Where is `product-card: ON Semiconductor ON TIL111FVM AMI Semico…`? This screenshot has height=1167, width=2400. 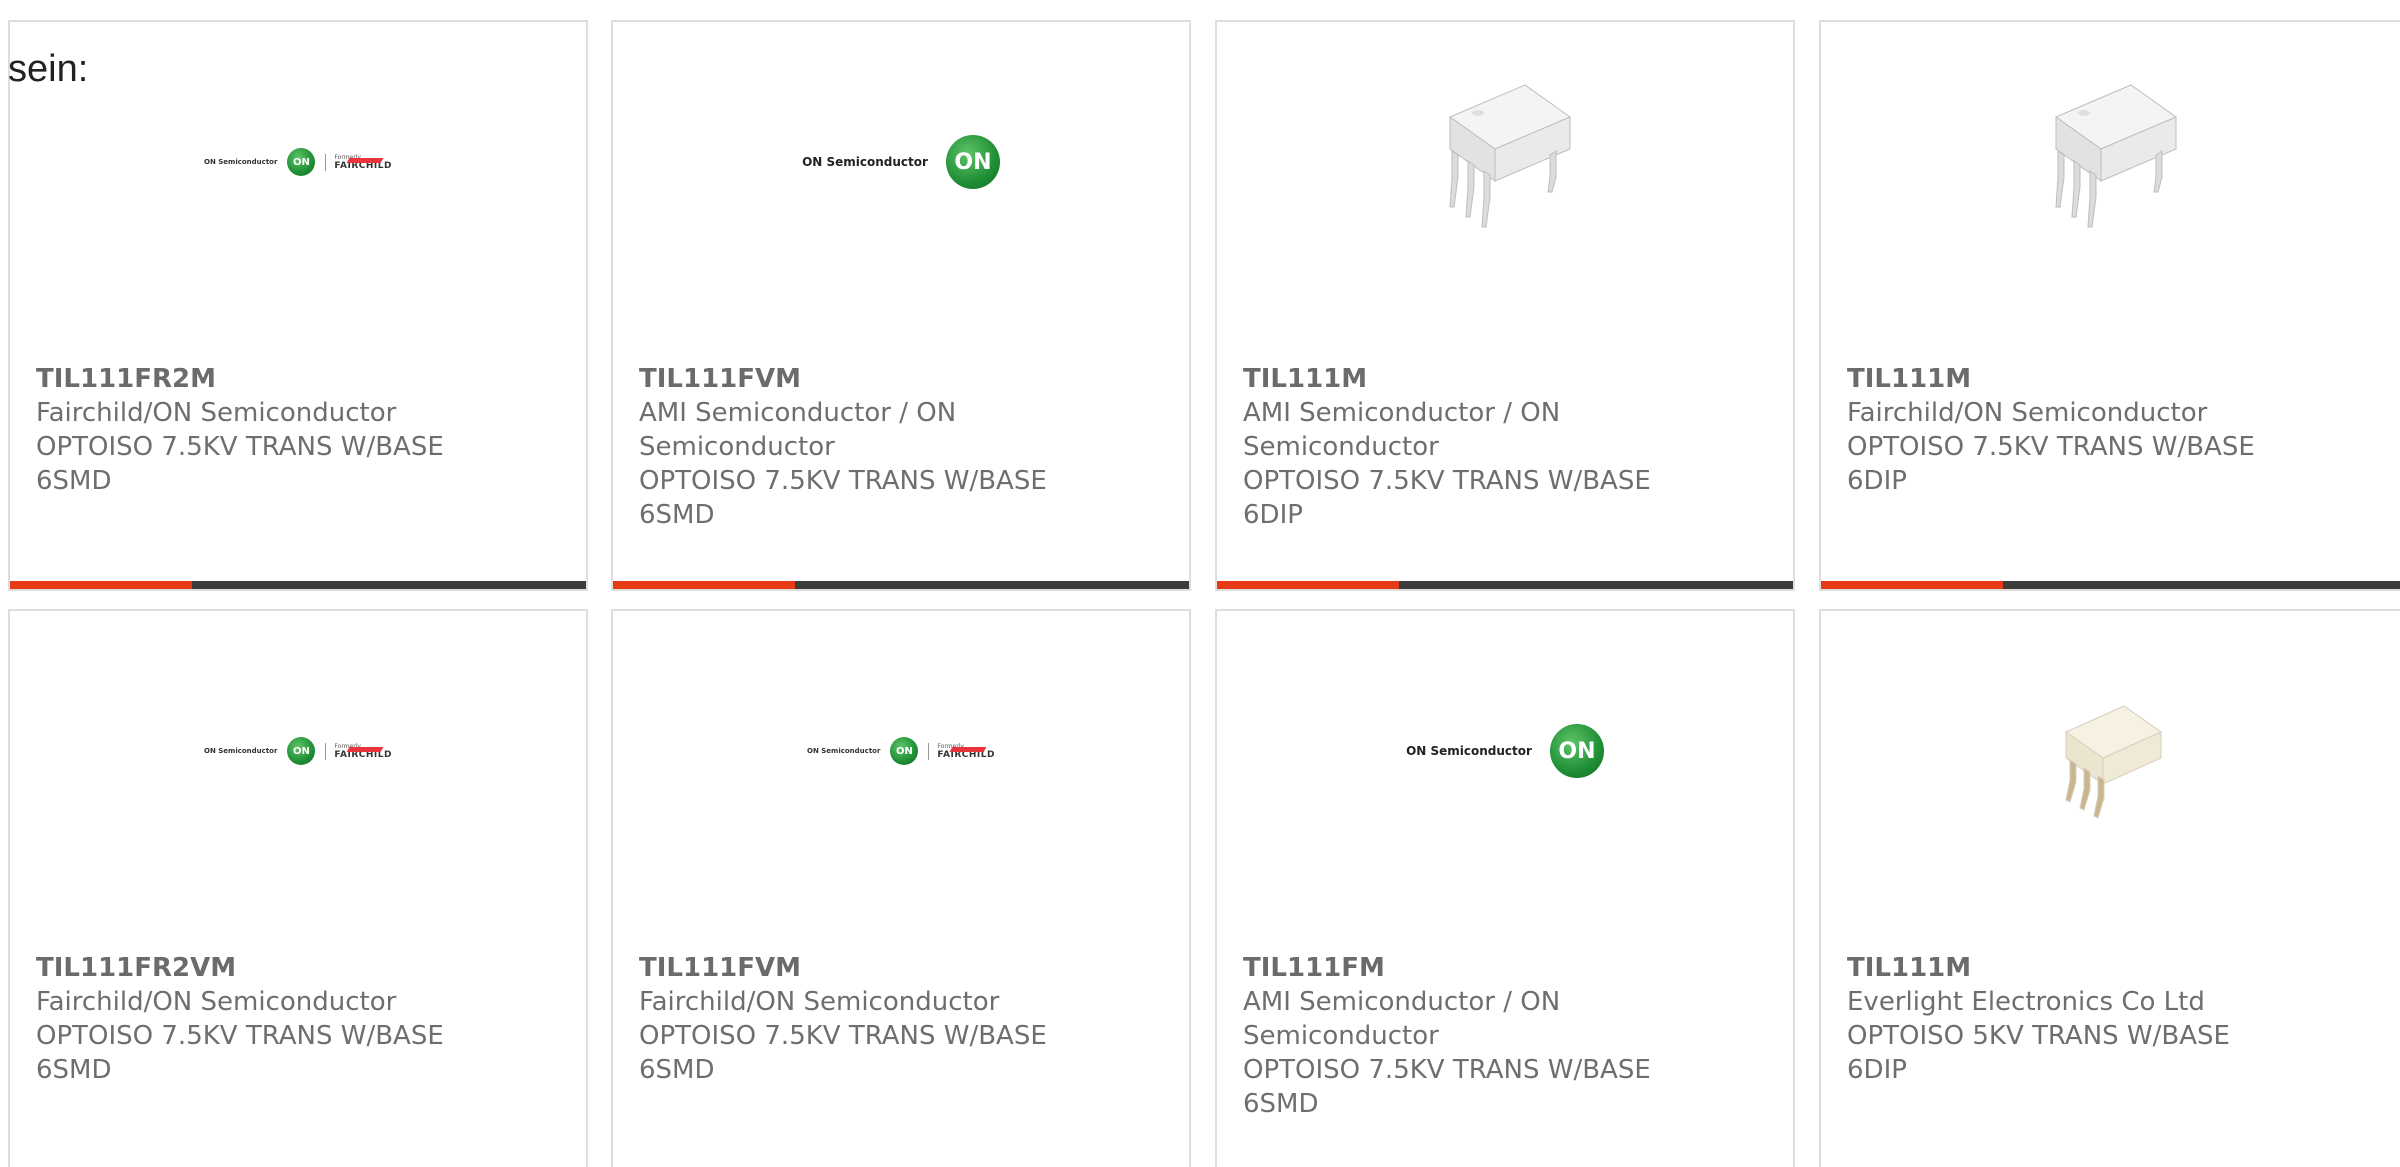
product-card: ON Semiconductor ON TIL111FVM AMI Semico… is located at coordinates (901, 305).